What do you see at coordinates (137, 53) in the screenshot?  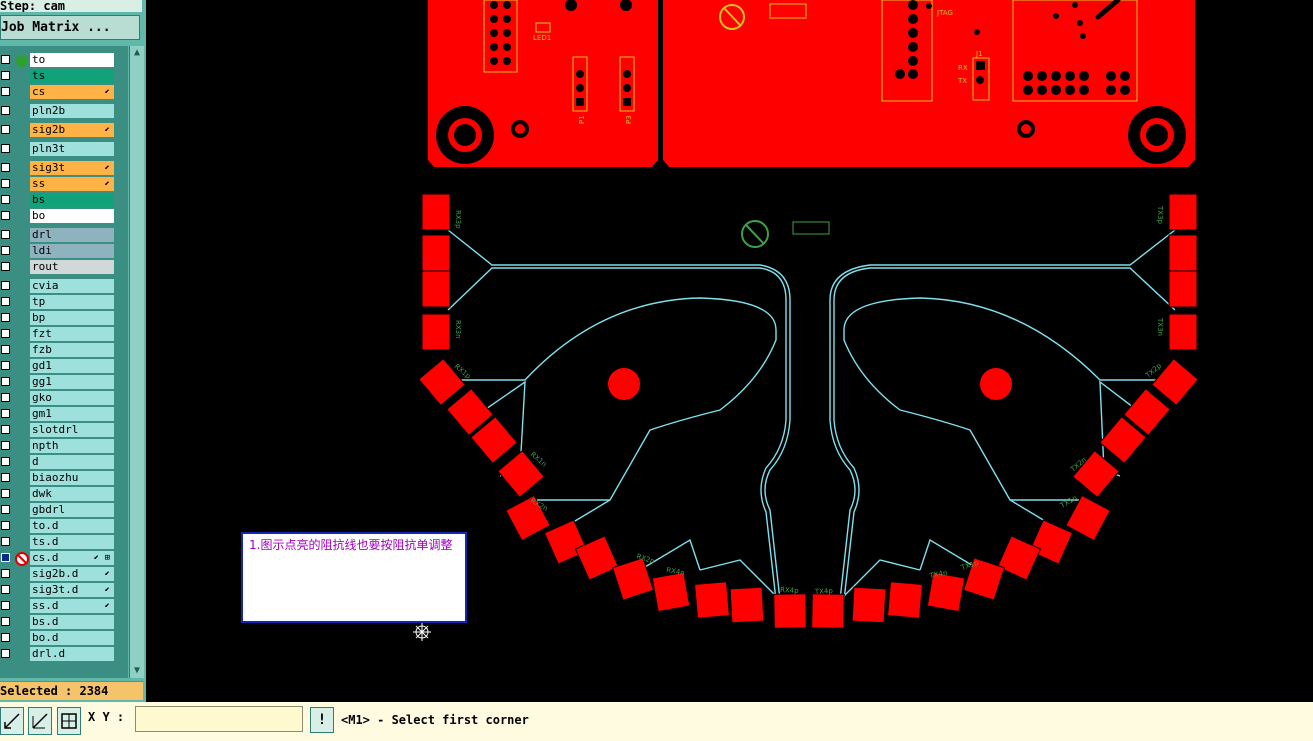 I see `scroll-up-icon: ▲` at bounding box center [137, 53].